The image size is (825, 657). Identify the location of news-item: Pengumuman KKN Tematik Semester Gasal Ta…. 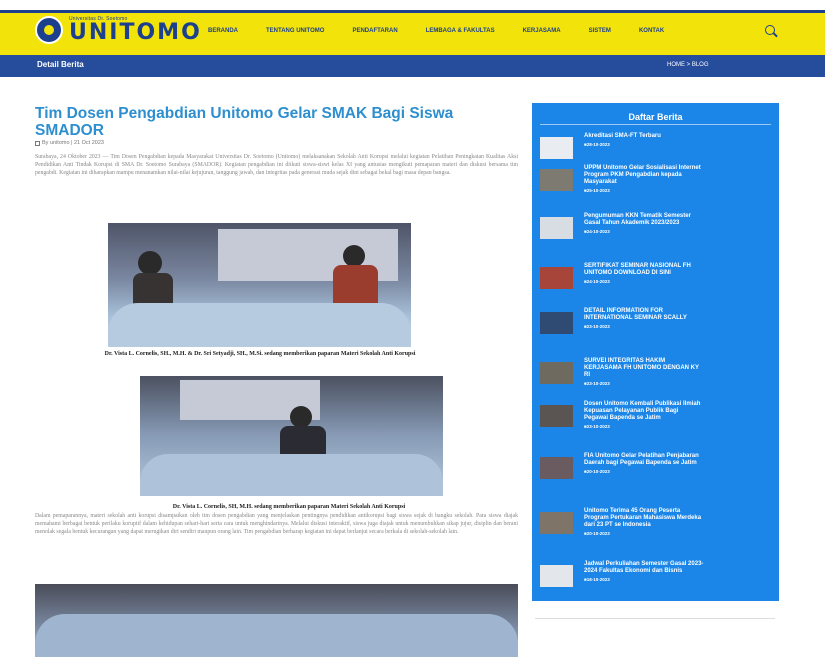
(655, 233).